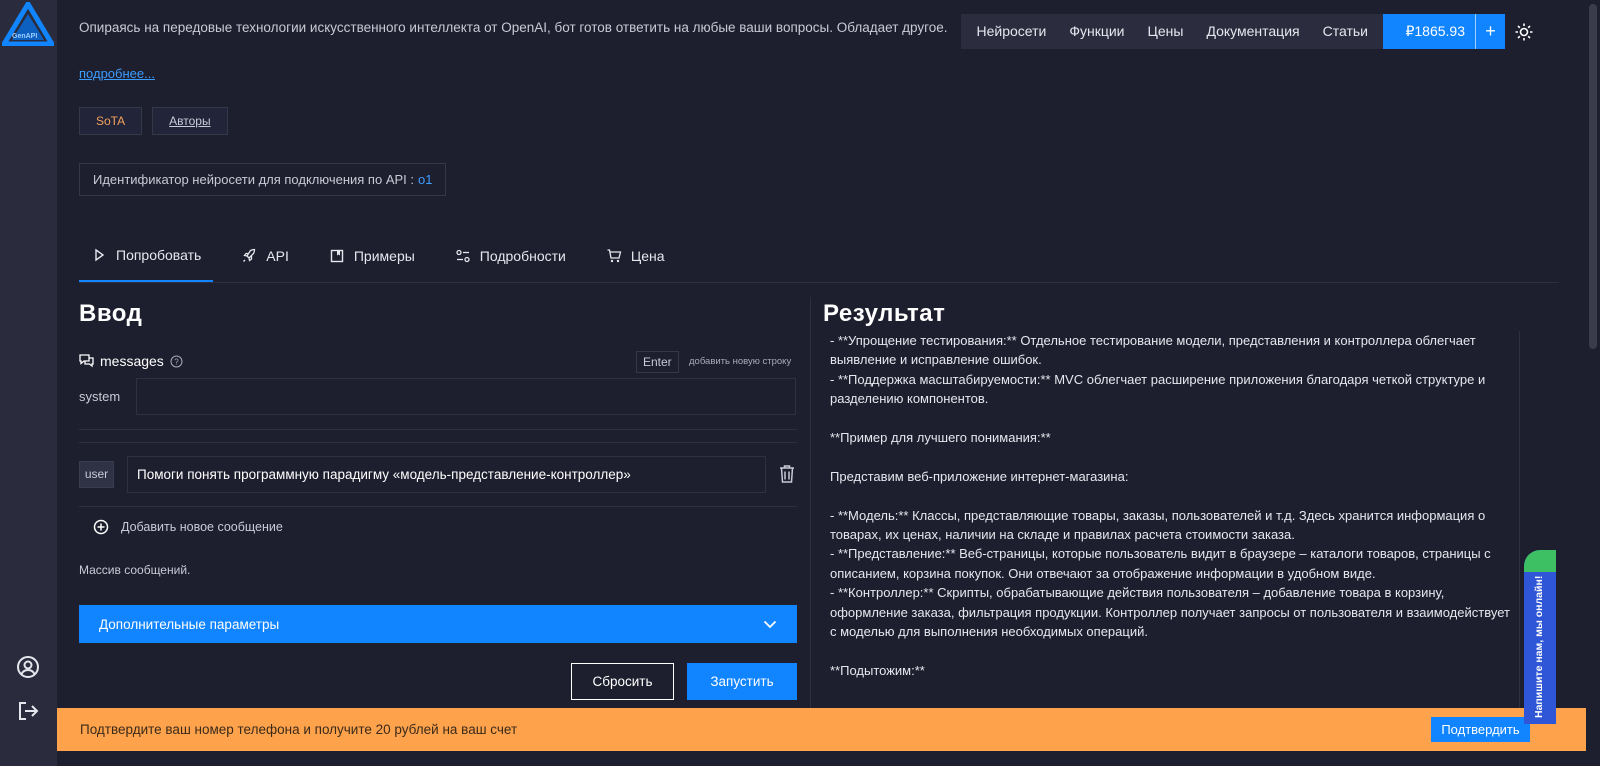 The image size is (1600, 766). Describe the element at coordinates (740, 361) in the screenshot. I see `enter-key-hint: добавить новую строку` at that location.